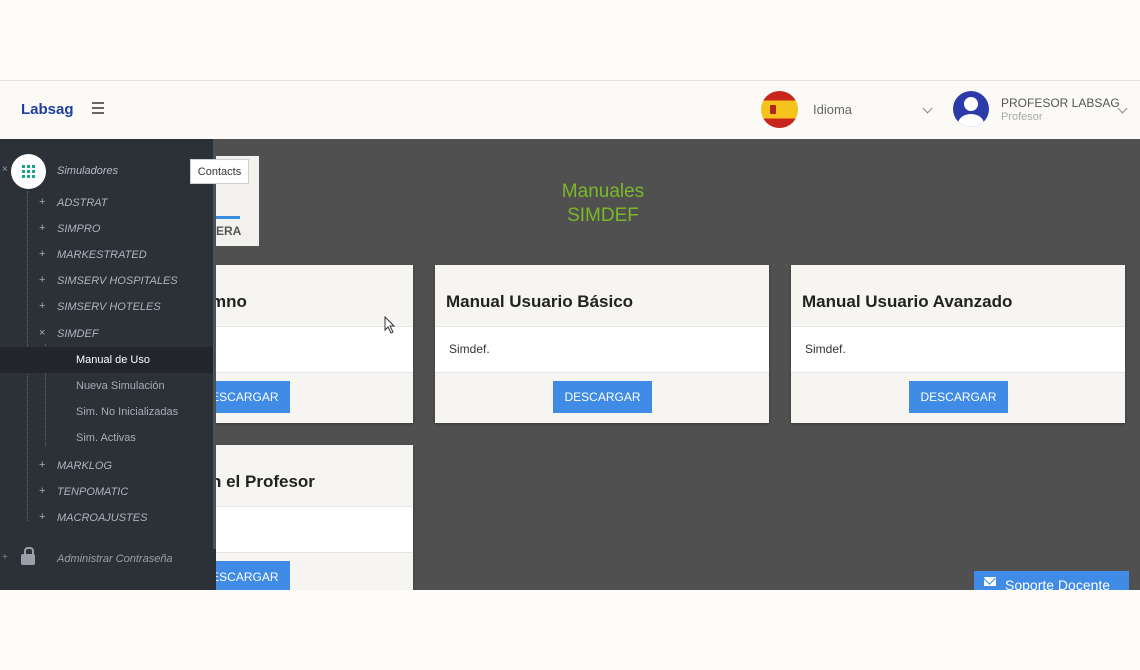  I want to click on card-title: Manual Usuario Básico, so click(540, 301).